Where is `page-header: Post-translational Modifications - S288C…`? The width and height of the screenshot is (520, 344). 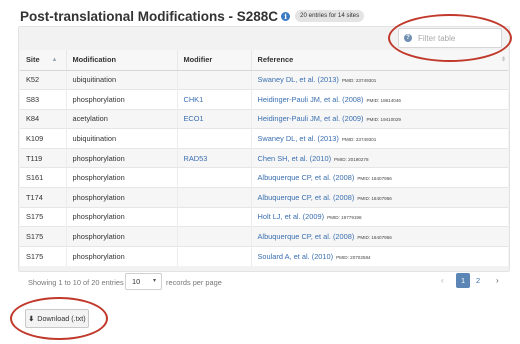
page-header: Post-translational Modifications - S288C… is located at coordinates (192, 16).